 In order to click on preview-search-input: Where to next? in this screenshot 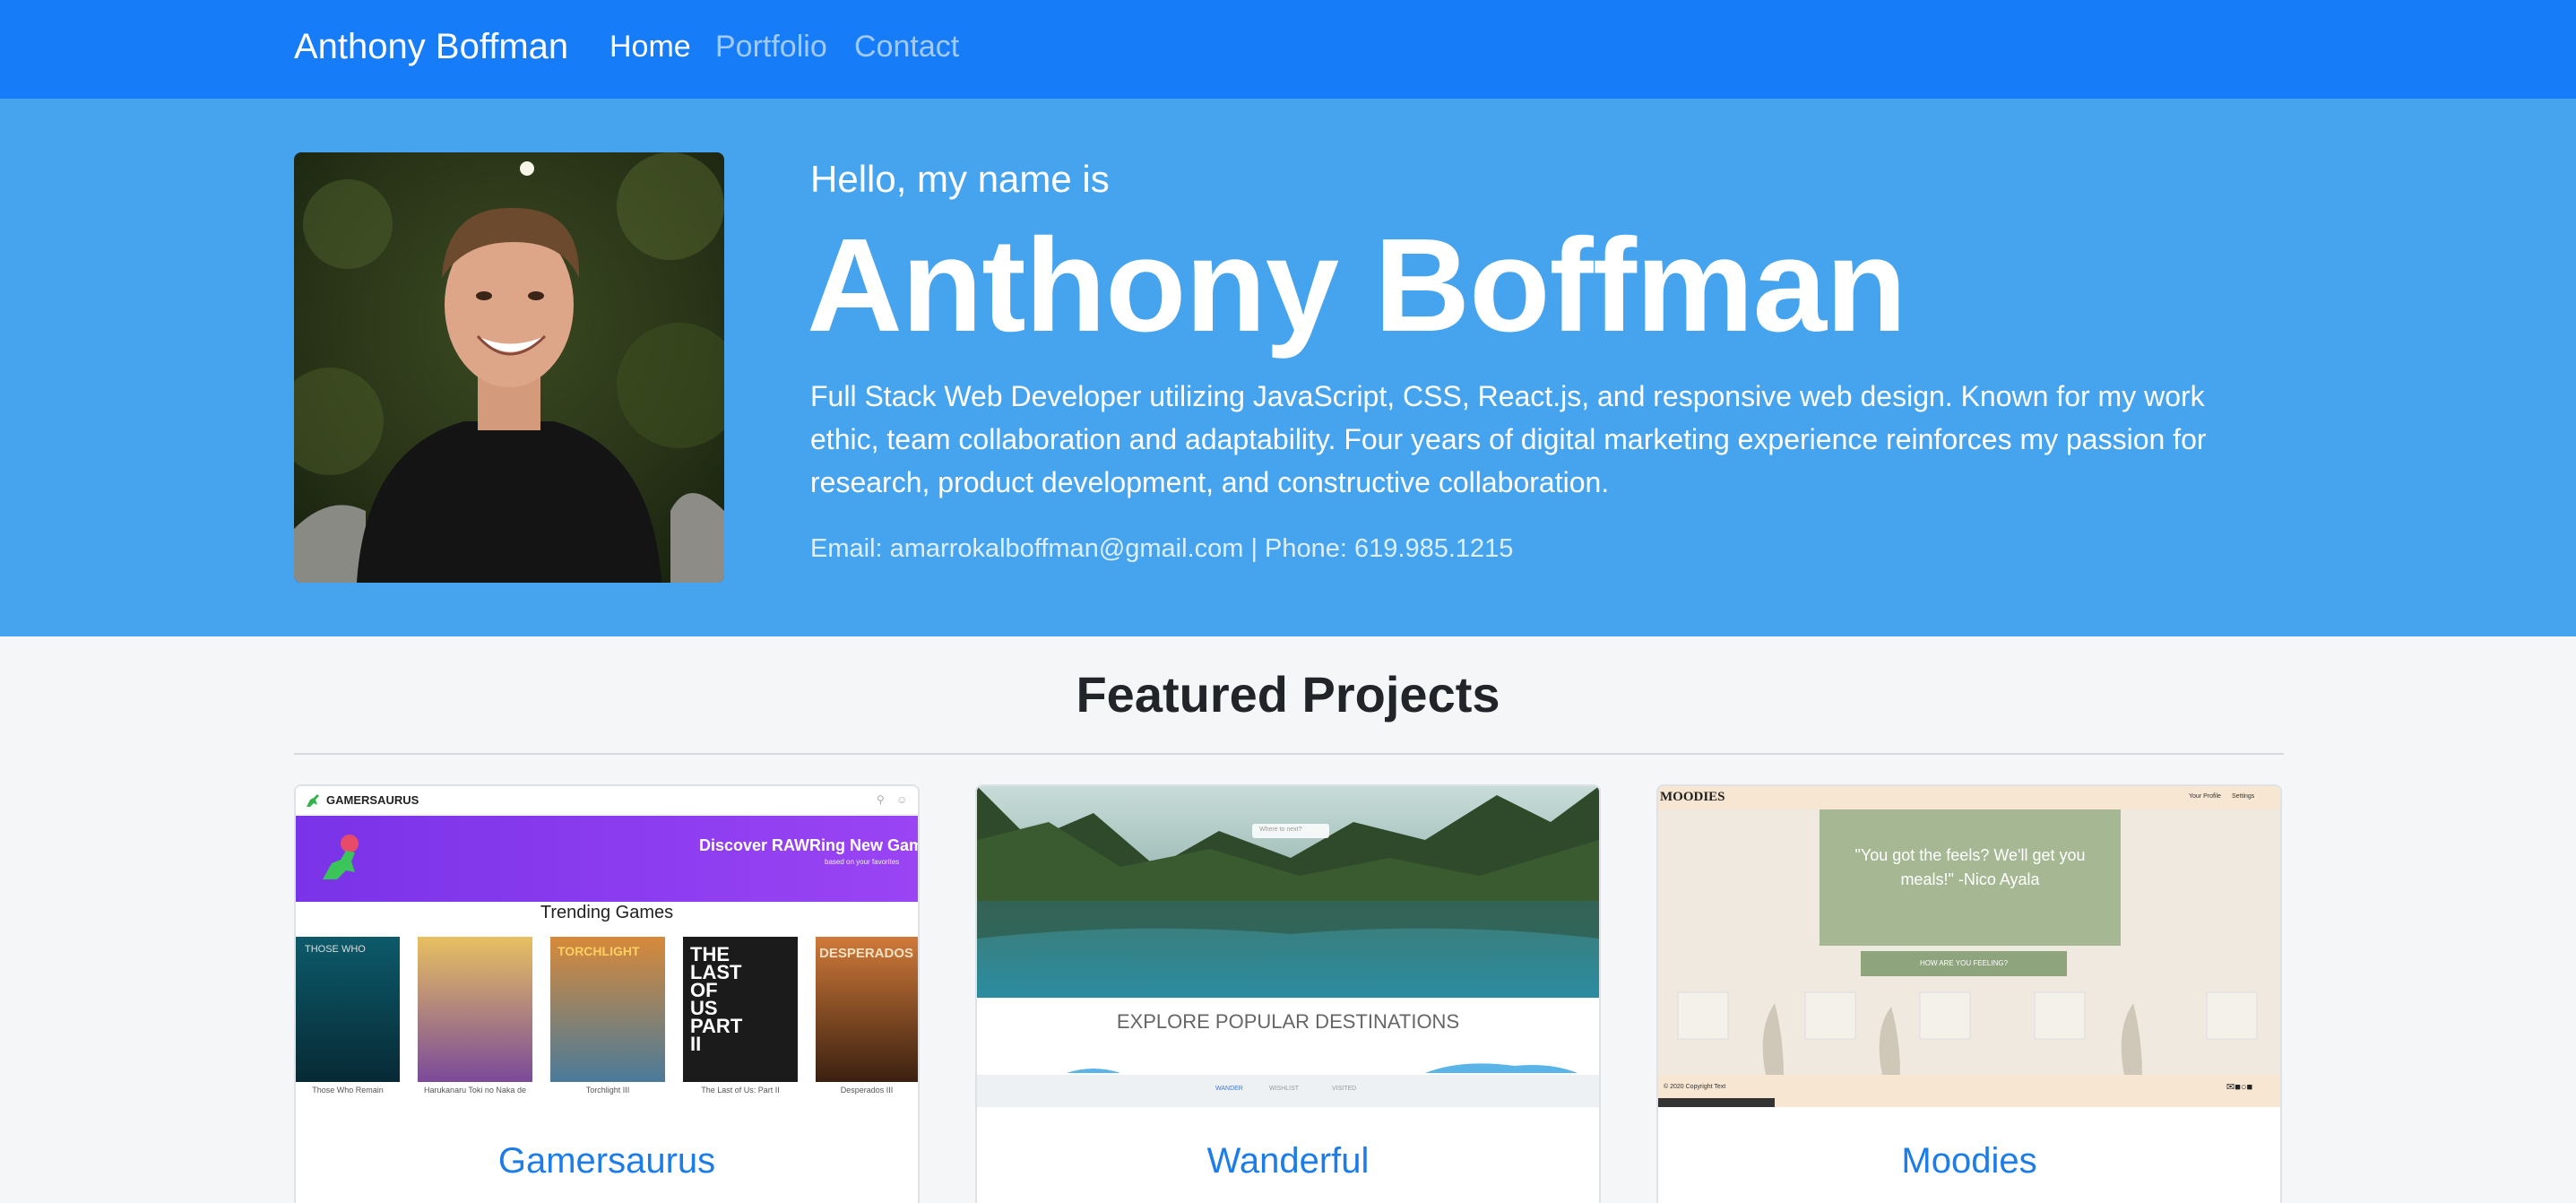, I will do `click(1290, 831)`.